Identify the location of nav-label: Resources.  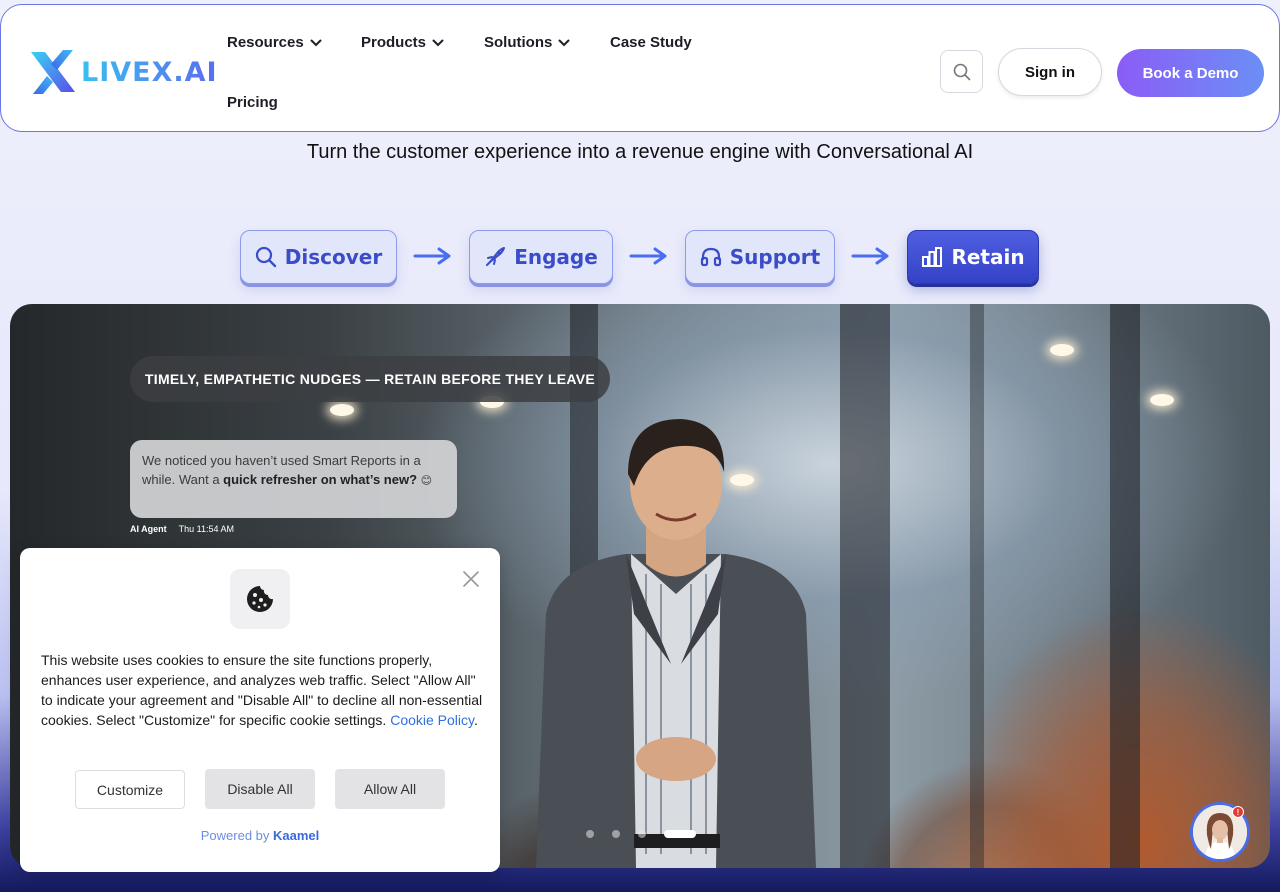
(265, 42).